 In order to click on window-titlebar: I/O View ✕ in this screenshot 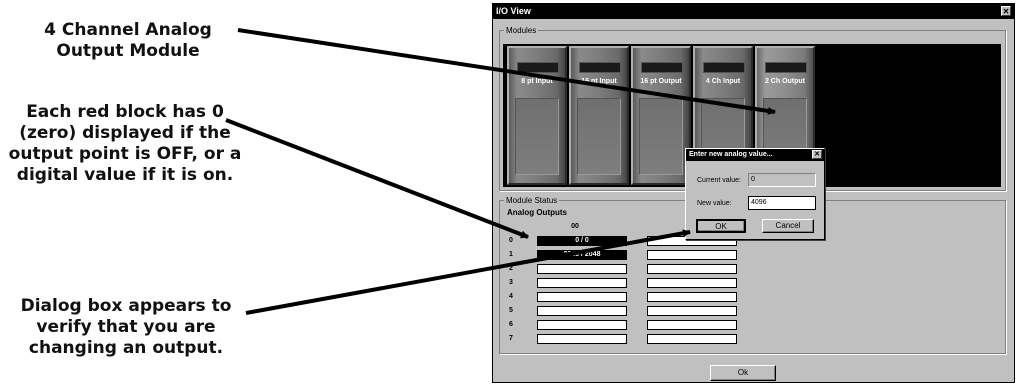, I will do `click(753, 11)`.